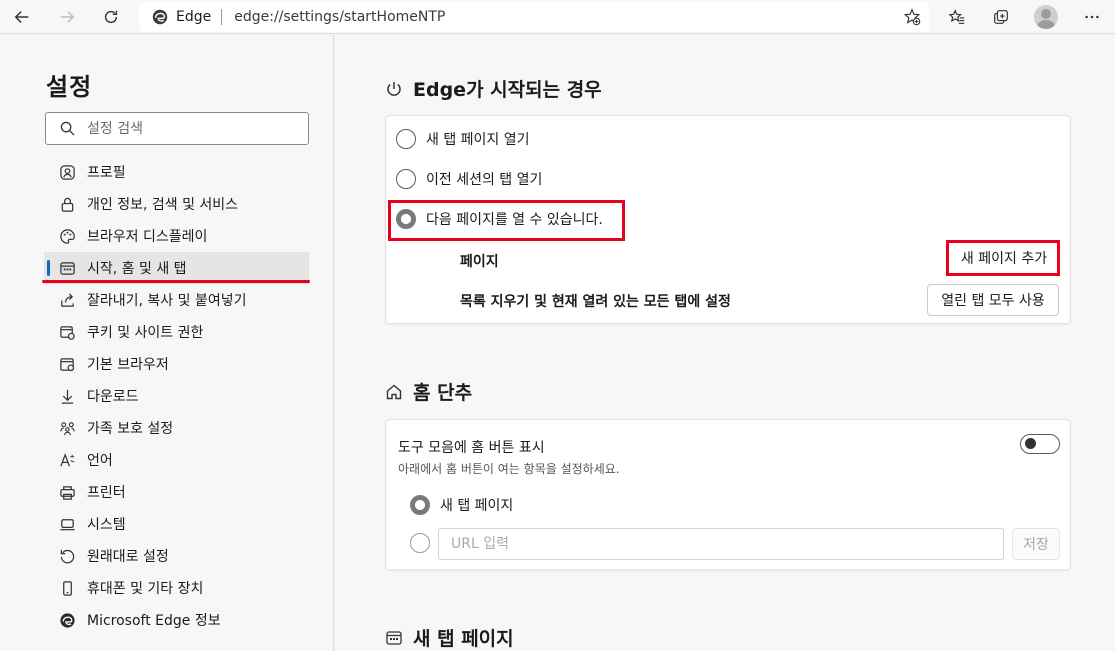 This screenshot has height=651, width=1115. I want to click on star-add-icon, so click(912, 17).